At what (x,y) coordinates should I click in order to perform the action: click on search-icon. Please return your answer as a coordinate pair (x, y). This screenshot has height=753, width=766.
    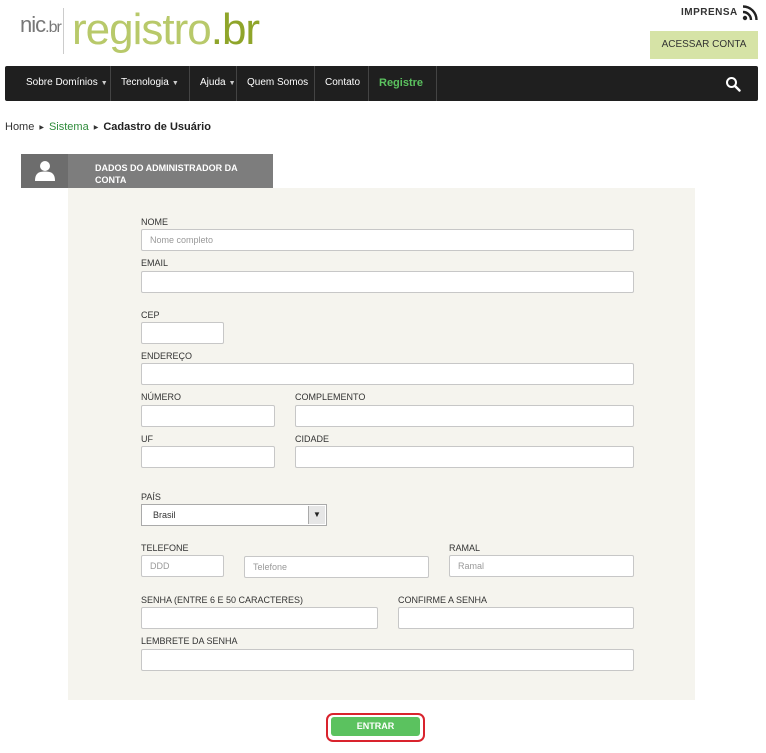
    Looking at the image, I should click on (733, 84).